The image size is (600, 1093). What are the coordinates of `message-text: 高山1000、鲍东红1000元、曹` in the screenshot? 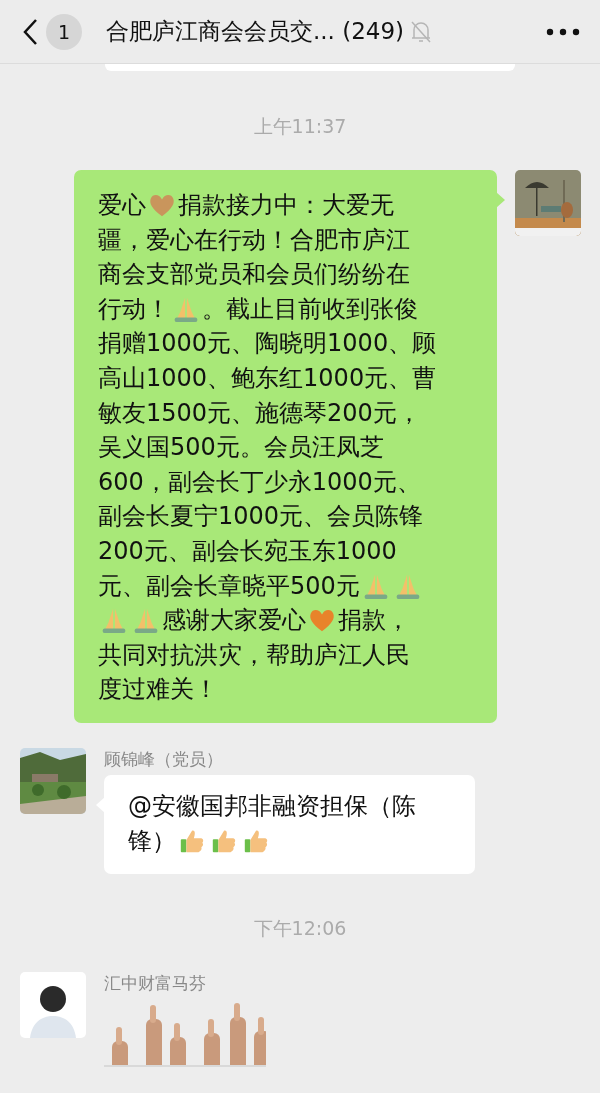 It's located at (267, 378).